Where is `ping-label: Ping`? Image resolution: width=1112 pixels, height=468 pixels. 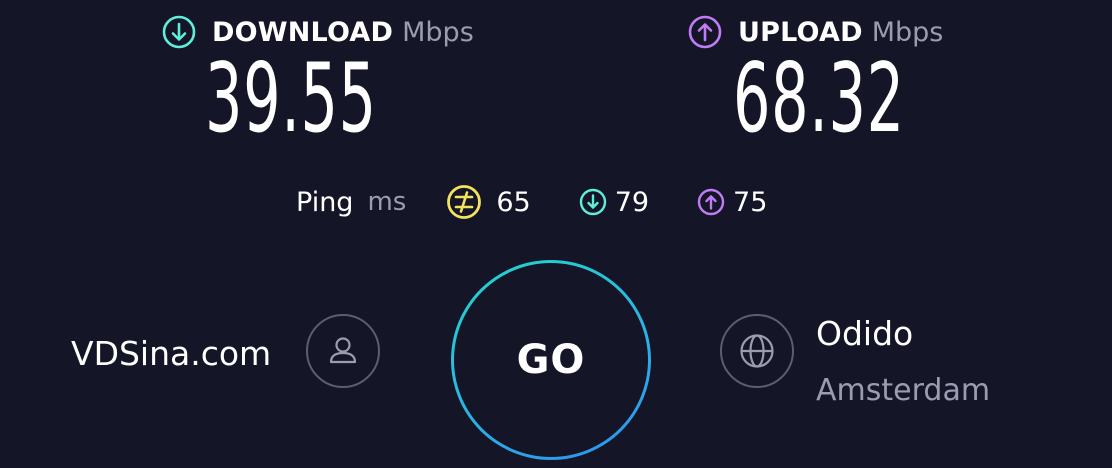 ping-label: Ping is located at coordinates (325, 202).